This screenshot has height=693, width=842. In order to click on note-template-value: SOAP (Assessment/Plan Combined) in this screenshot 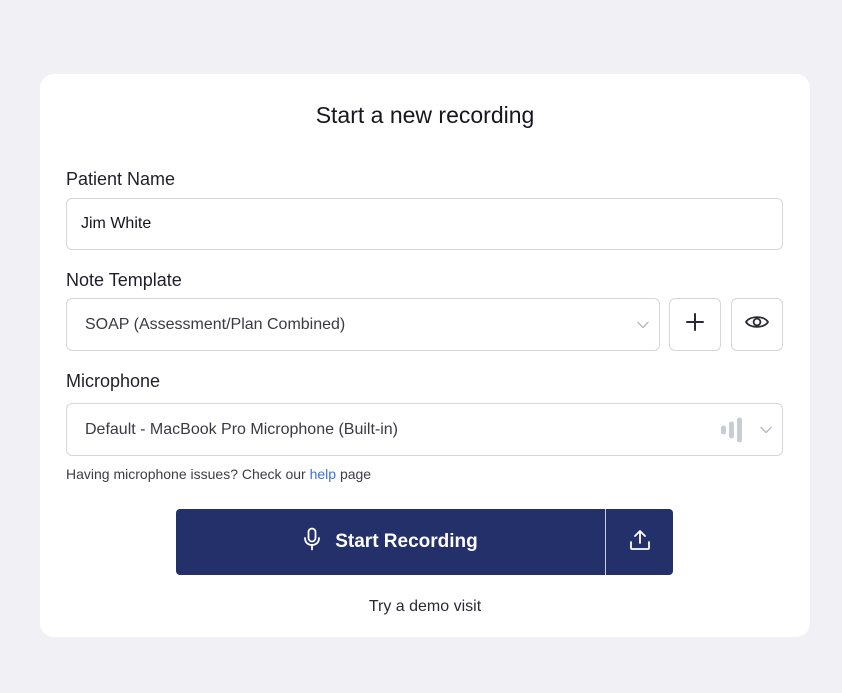, I will do `click(215, 324)`.